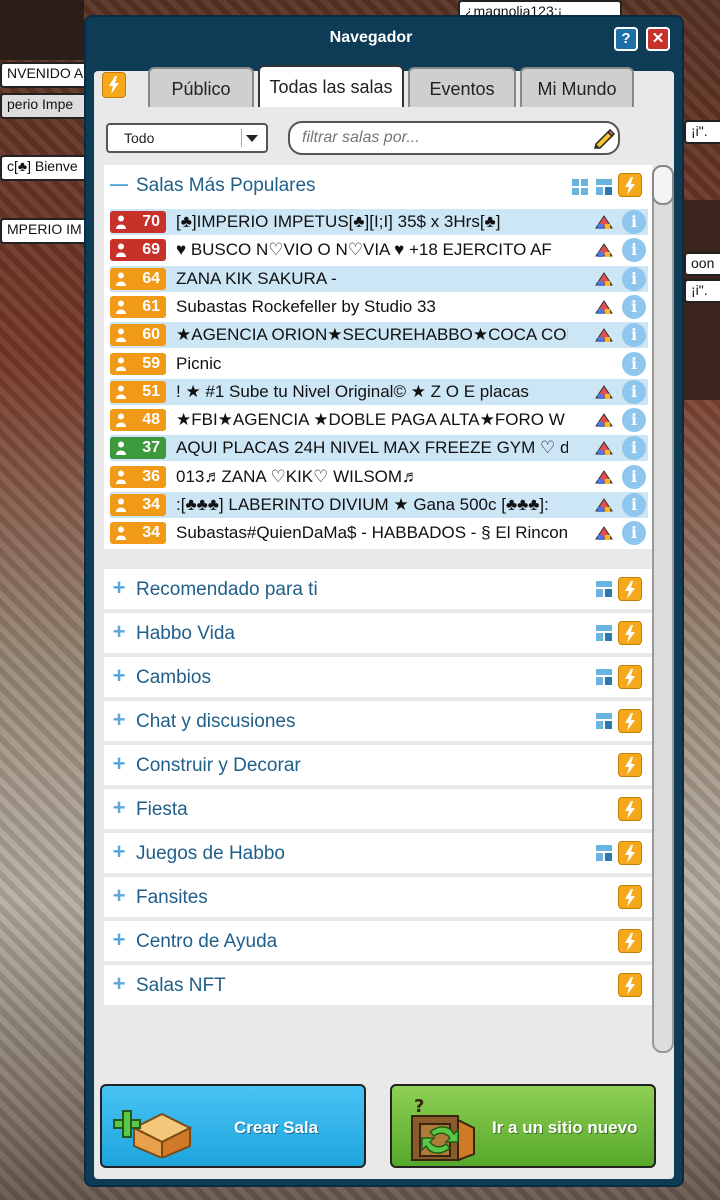  What do you see at coordinates (378, 985) in the screenshot?
I see `category-section: + Salas NFT` at bounding box center [378, 985].